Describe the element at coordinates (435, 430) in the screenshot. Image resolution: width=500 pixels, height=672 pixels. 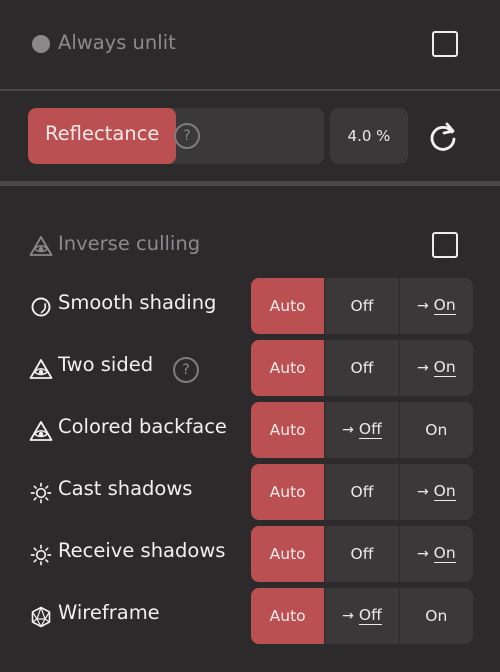
I see `colored-backface-on-option: On` at that location.